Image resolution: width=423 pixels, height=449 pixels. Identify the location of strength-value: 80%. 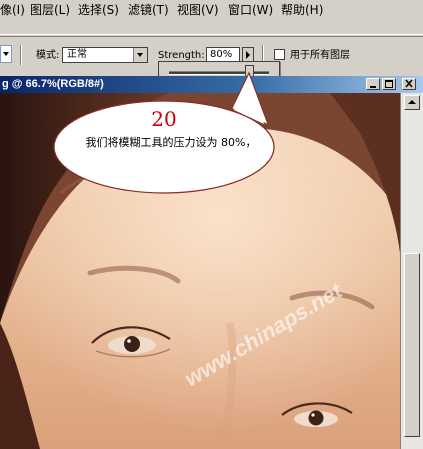
(221, 54).